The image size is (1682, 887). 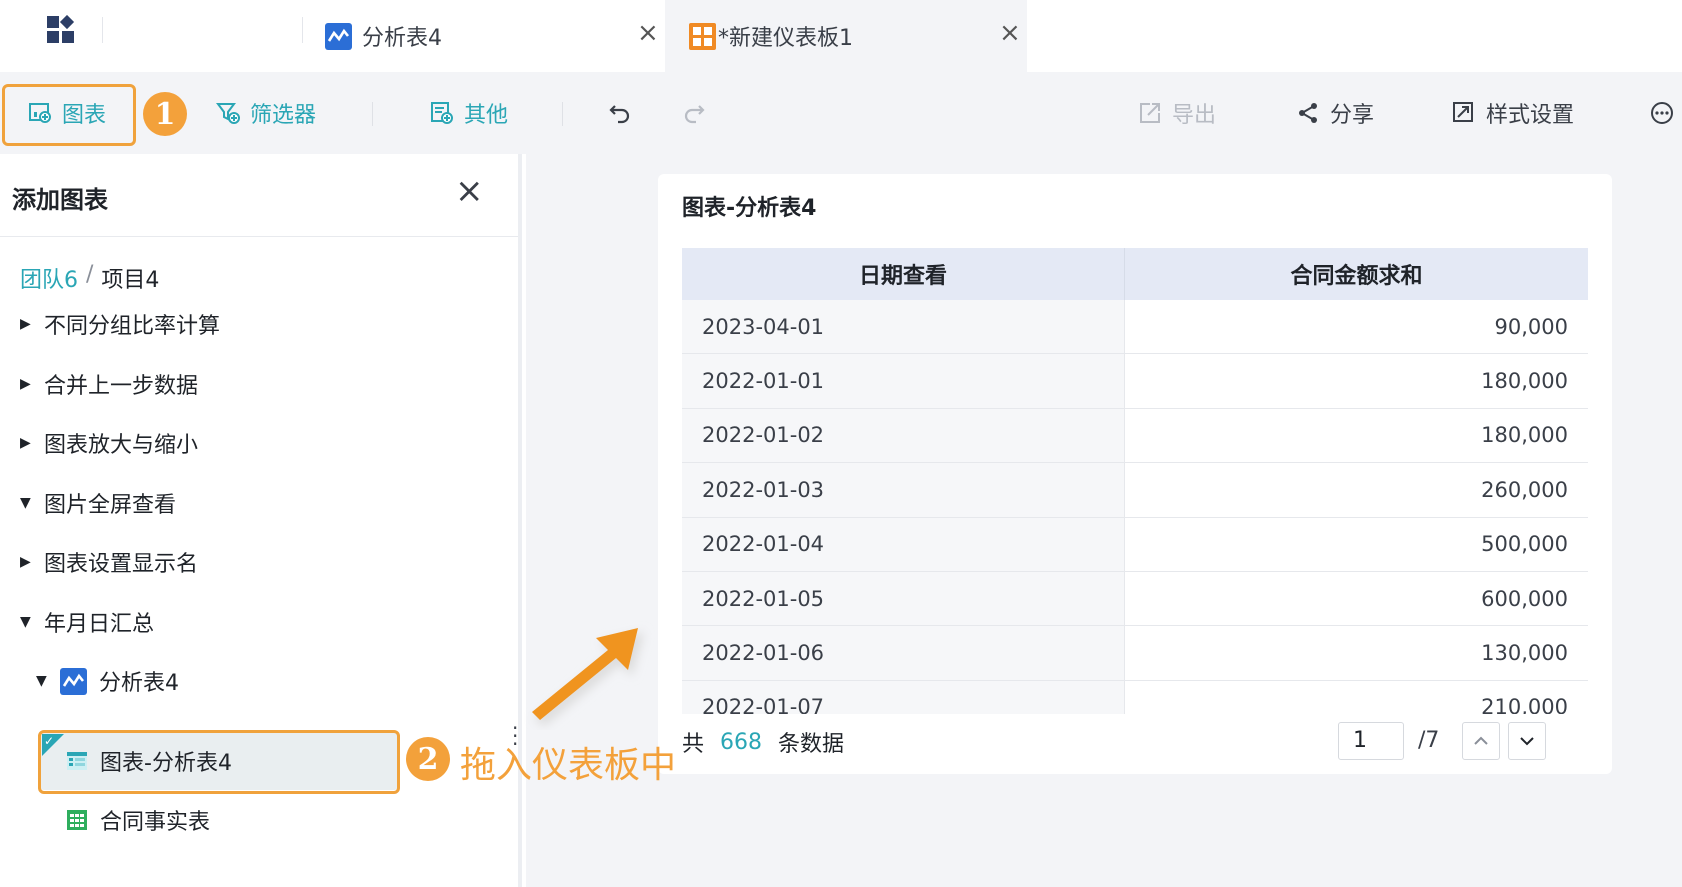 I want to click on date-cell: 2022-01-03, so click(x=903, y=490).